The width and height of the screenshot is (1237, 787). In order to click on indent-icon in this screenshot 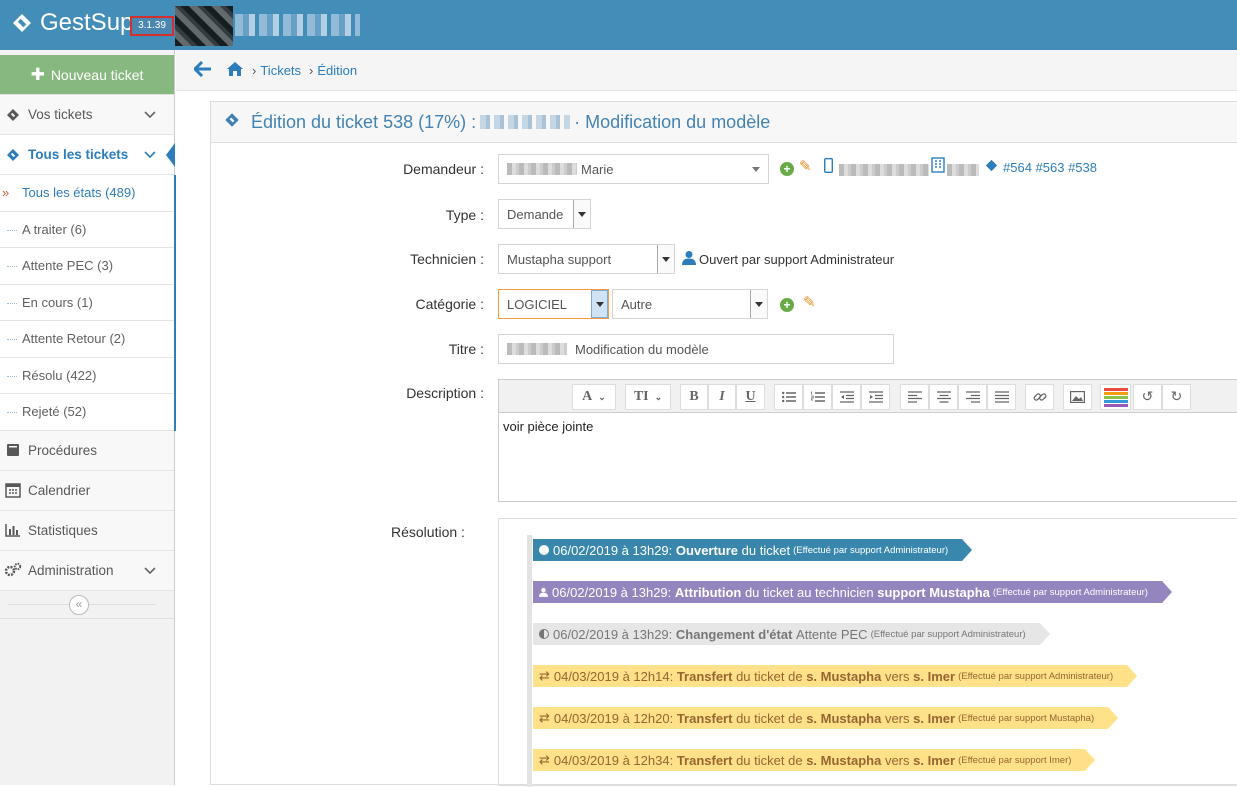, I will do `click(875, 397)`.